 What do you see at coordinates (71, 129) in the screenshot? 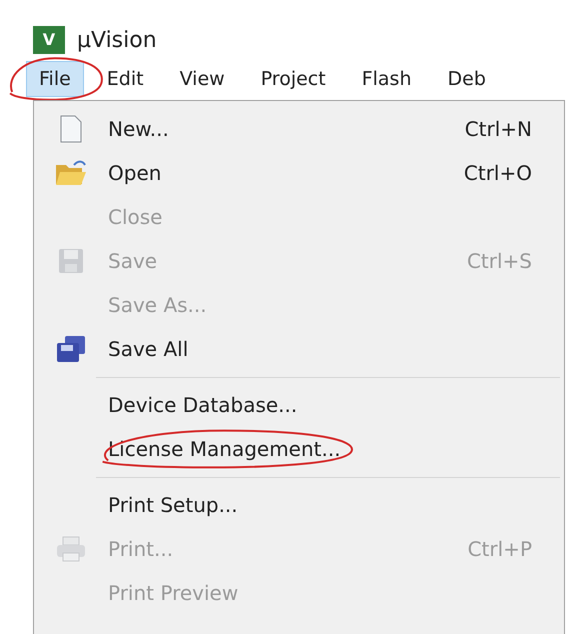
I see `document-icon` at bounding box center [71, 129].